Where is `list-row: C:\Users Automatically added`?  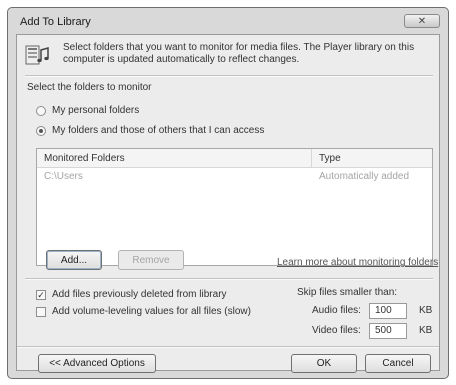
list-row: C:\Users Automatically added is located at coordinates (234, 177).